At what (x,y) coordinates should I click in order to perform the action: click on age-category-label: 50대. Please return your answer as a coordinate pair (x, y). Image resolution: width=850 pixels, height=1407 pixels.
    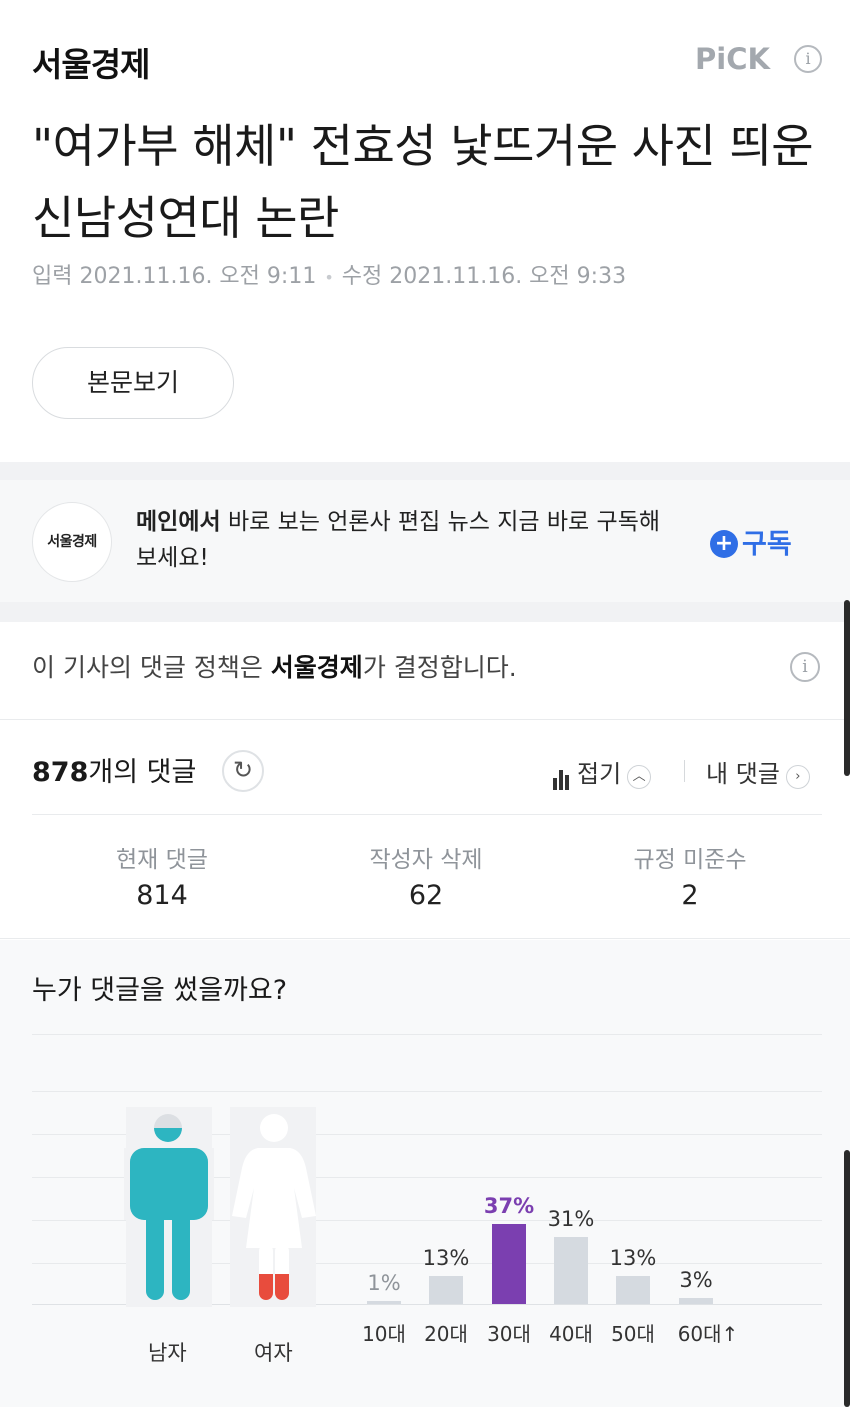
    Looking at the image, I should click on (633, 1334).